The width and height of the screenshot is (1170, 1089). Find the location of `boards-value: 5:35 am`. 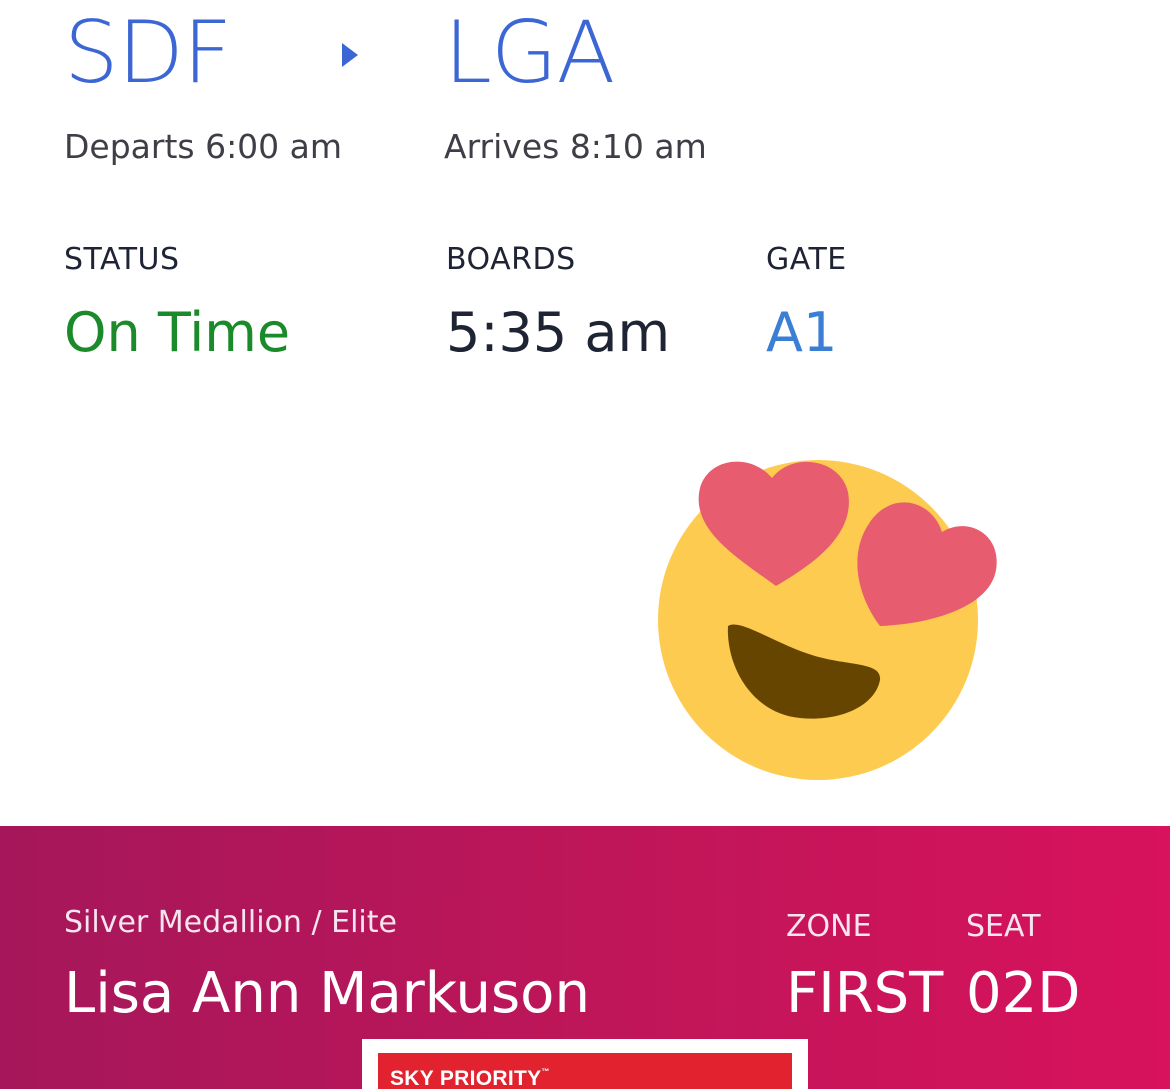

boards-value: 5:35 am is located at coordinates (558, 332).